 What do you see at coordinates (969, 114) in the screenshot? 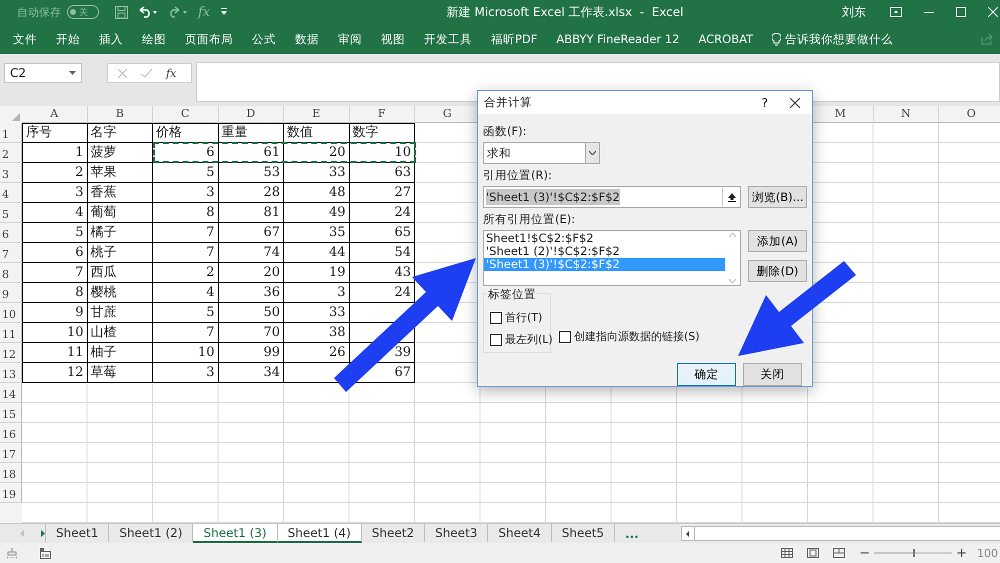
I see `column-header: O` at bounding box center [969, 114].